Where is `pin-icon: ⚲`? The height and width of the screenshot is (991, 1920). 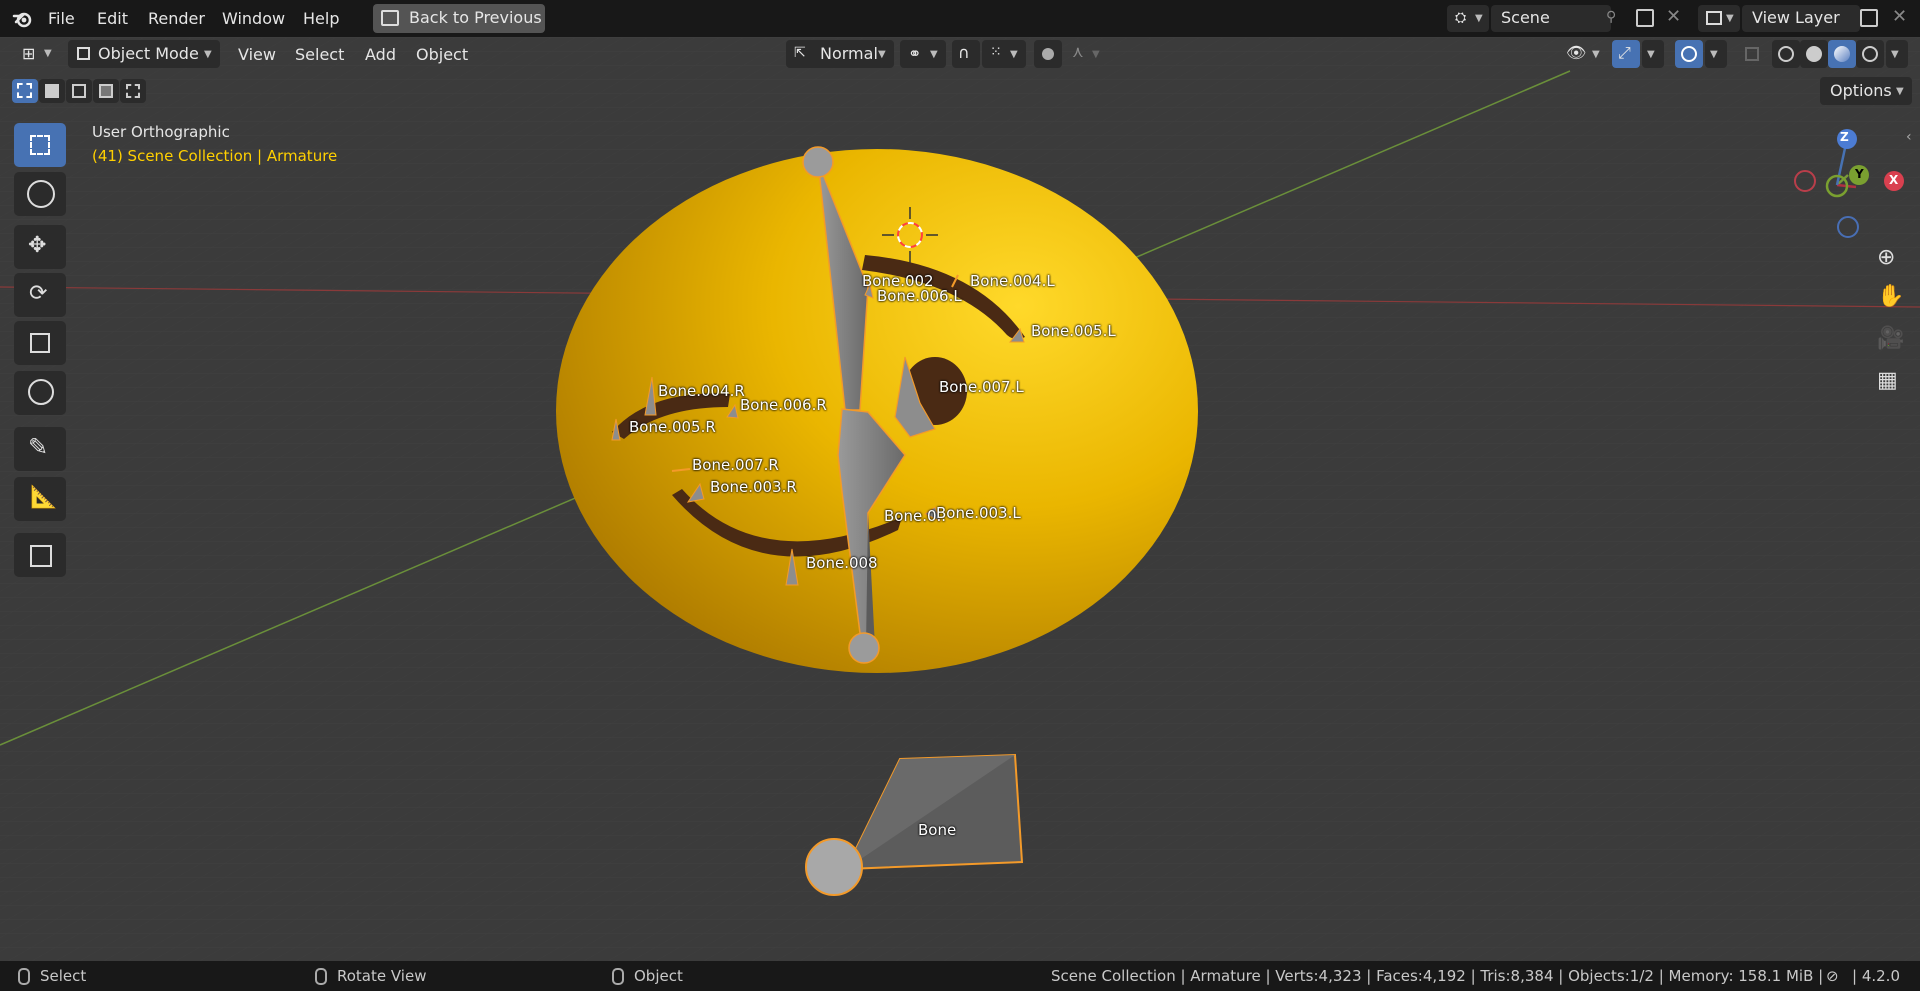 pin-icon: ⚲ is located at coordinates (1611, 17).